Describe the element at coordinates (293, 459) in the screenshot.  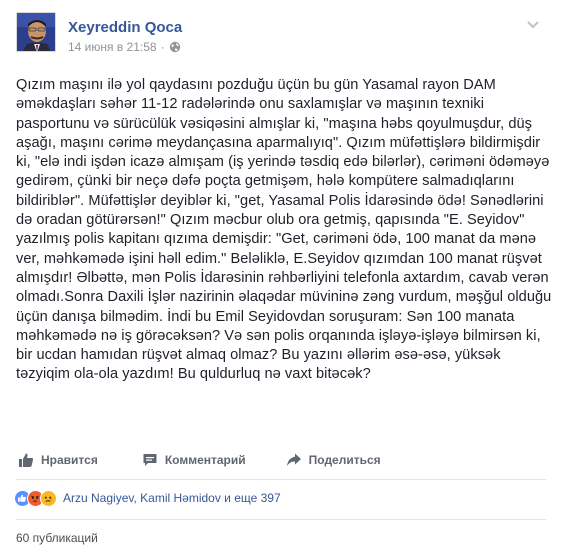
I see `share-arrow-icon` at that location.